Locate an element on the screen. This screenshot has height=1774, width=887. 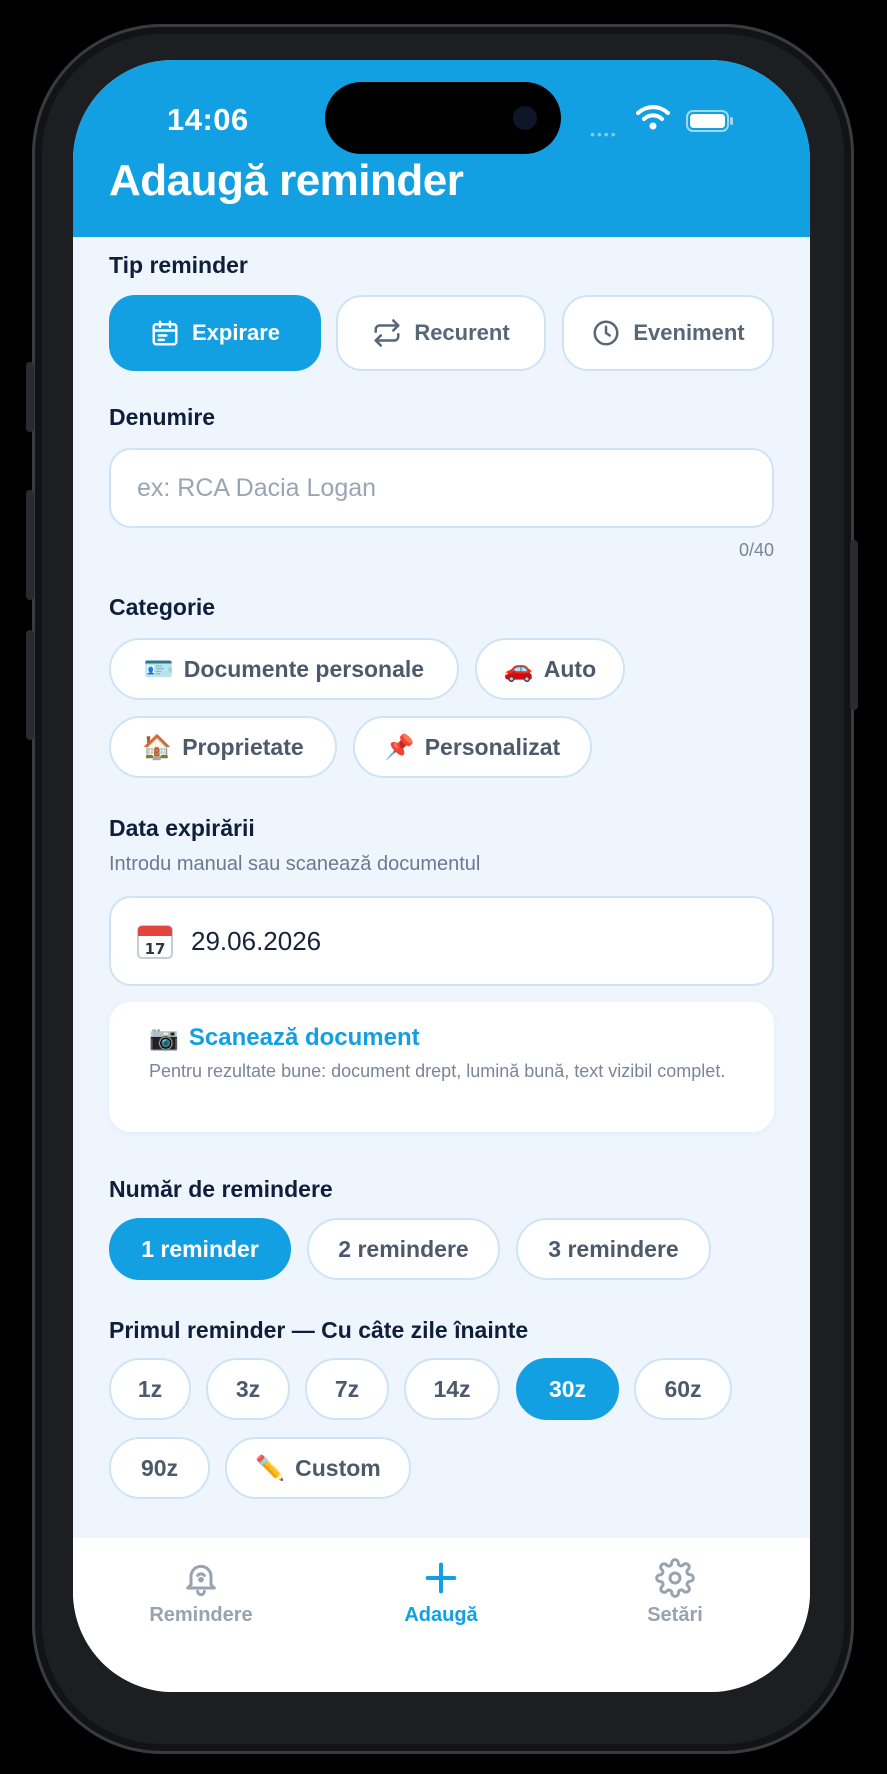
tab-setari: Setări is located at coordinates (675, 1608).